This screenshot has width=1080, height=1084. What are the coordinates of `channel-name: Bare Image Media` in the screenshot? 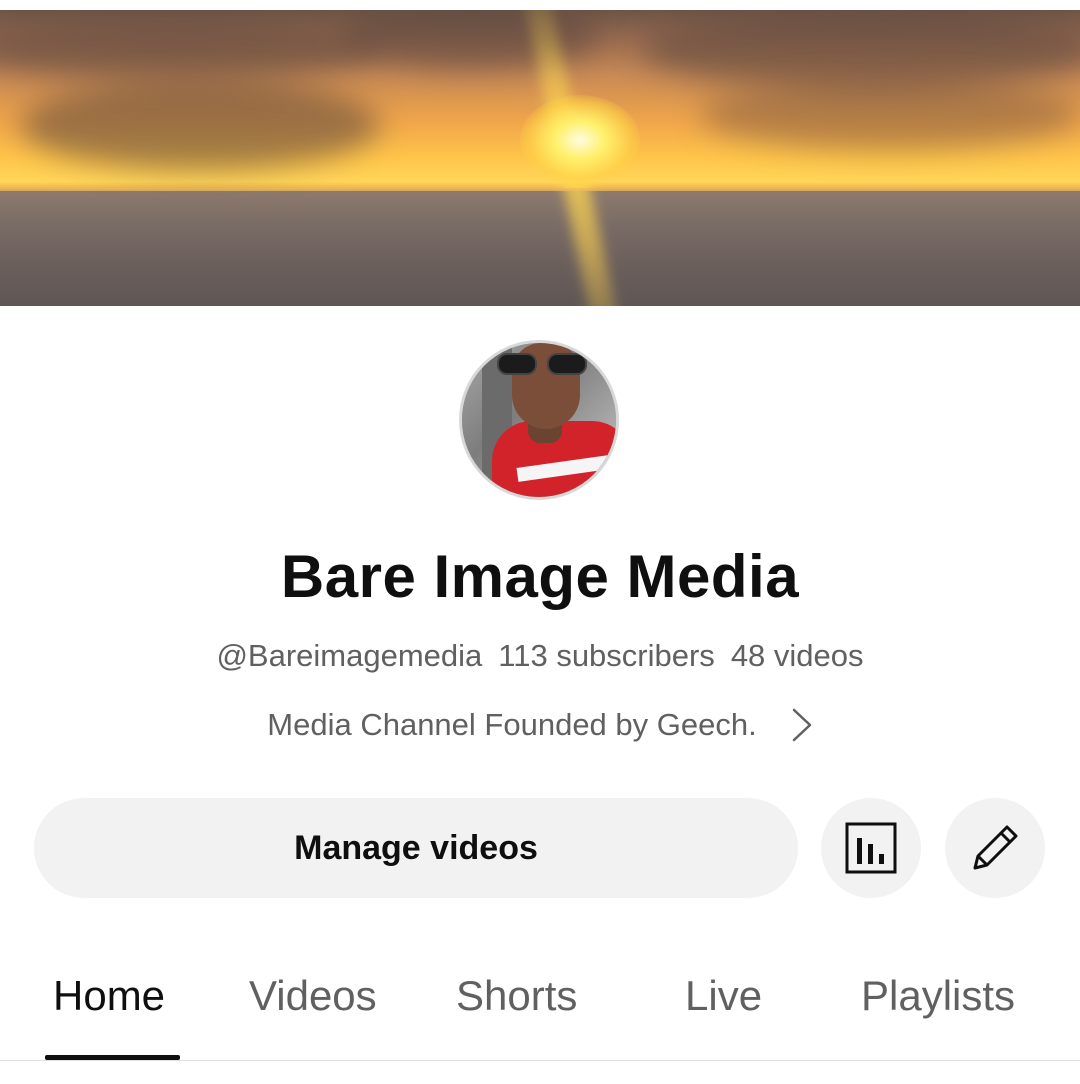 It's located at (540, 576).